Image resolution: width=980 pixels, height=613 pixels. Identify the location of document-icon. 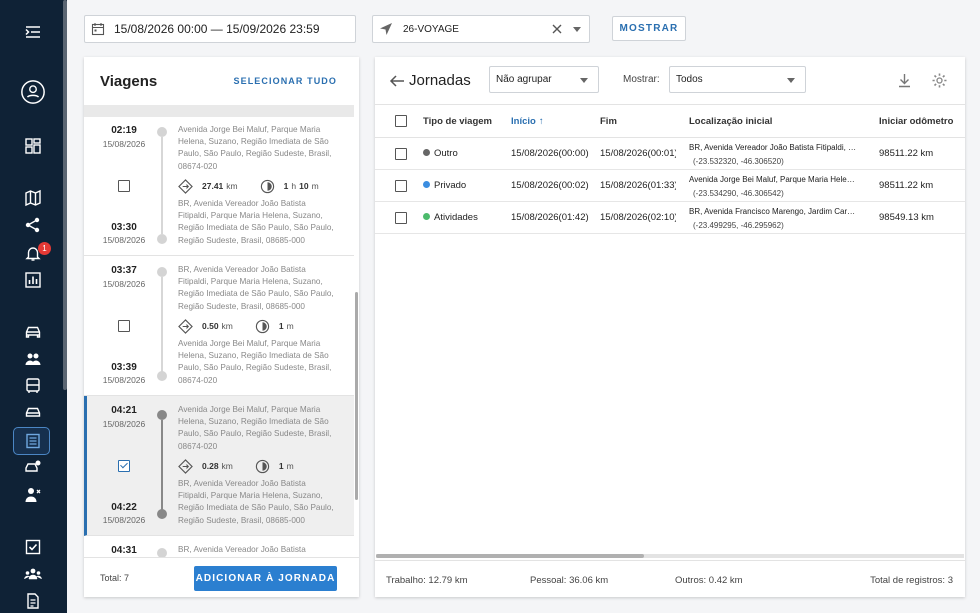
(33, 601).